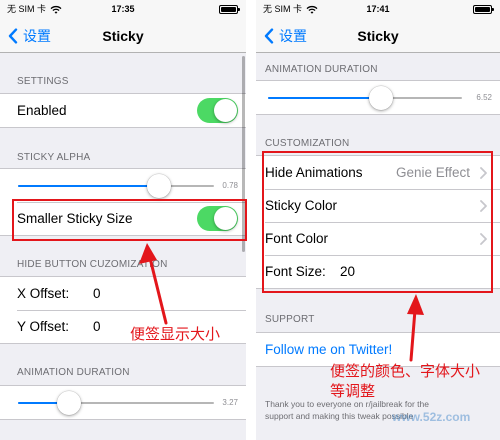 The width and height of the screenshot is (500, 440). I want to click on row-x-offset: X Offset: 0, so click(123, 293).